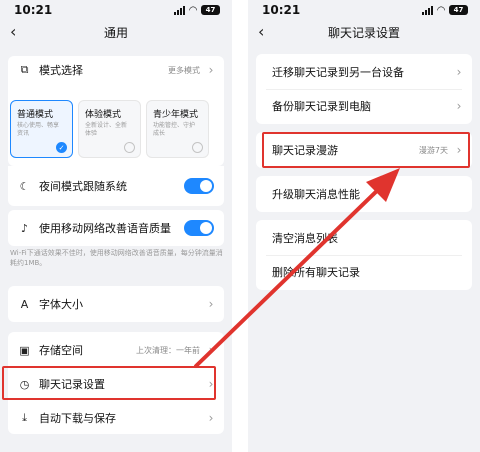  I want to click on upgrade-row: 升级聊天消息性能, so click(364, 194).